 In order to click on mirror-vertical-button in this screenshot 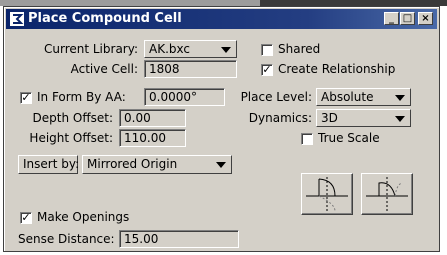, I will do `click(327, 194)`.